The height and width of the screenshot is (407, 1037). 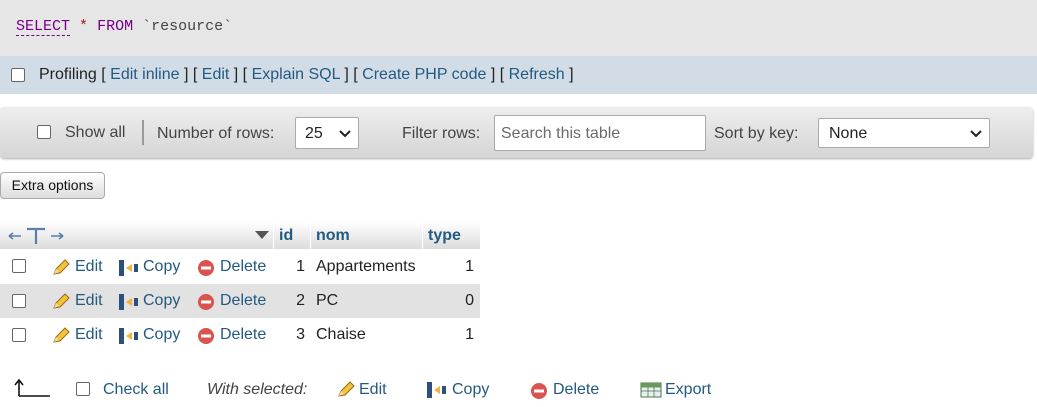 What do you see at coordinates (187, 26) in the screenshot?
I see `sql-table-name: `resource`` at bounding box center [187, 26].